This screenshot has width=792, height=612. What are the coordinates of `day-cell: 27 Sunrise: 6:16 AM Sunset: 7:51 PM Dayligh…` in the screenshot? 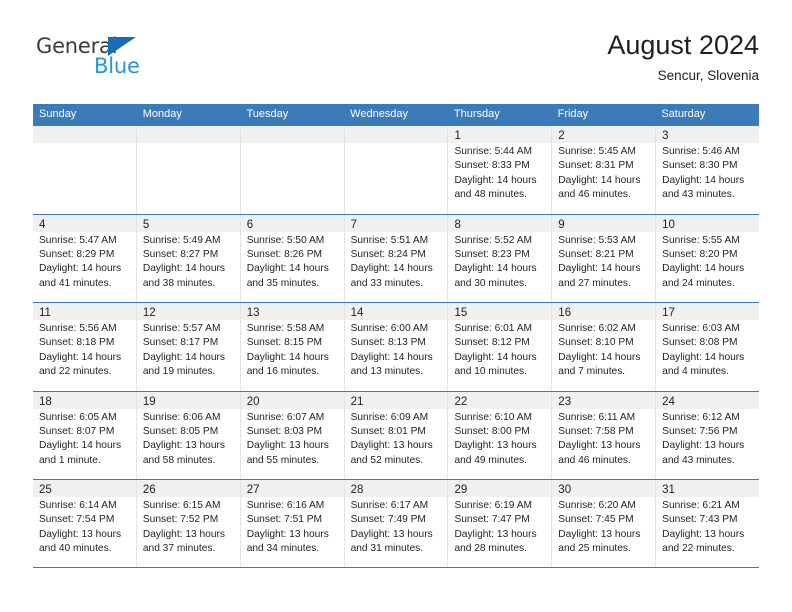 It's located at (292, 523).